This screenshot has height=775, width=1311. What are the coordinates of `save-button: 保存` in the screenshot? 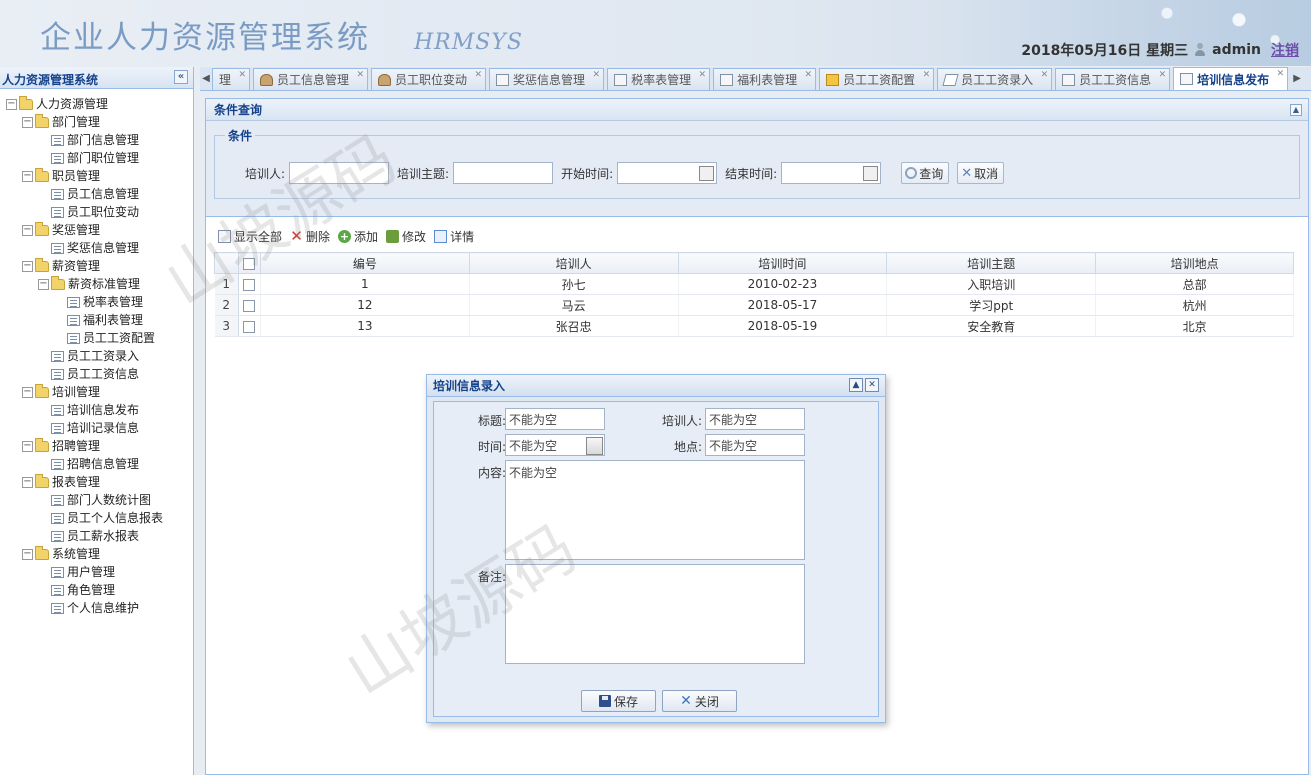 It's located at (618, 701).